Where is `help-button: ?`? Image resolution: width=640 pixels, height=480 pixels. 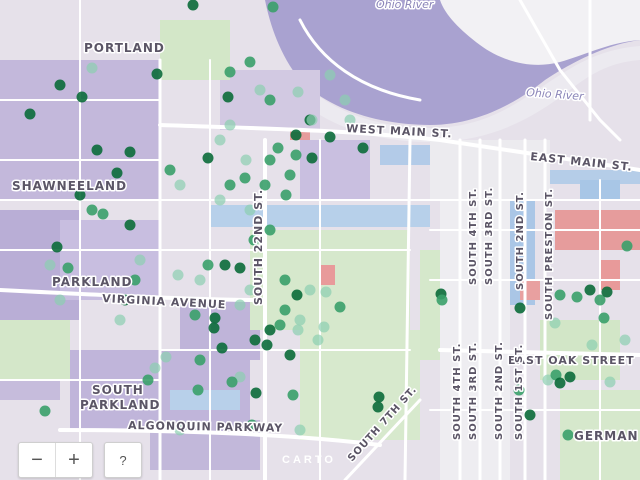
help-button: ? is located at coordinates (123, 460).